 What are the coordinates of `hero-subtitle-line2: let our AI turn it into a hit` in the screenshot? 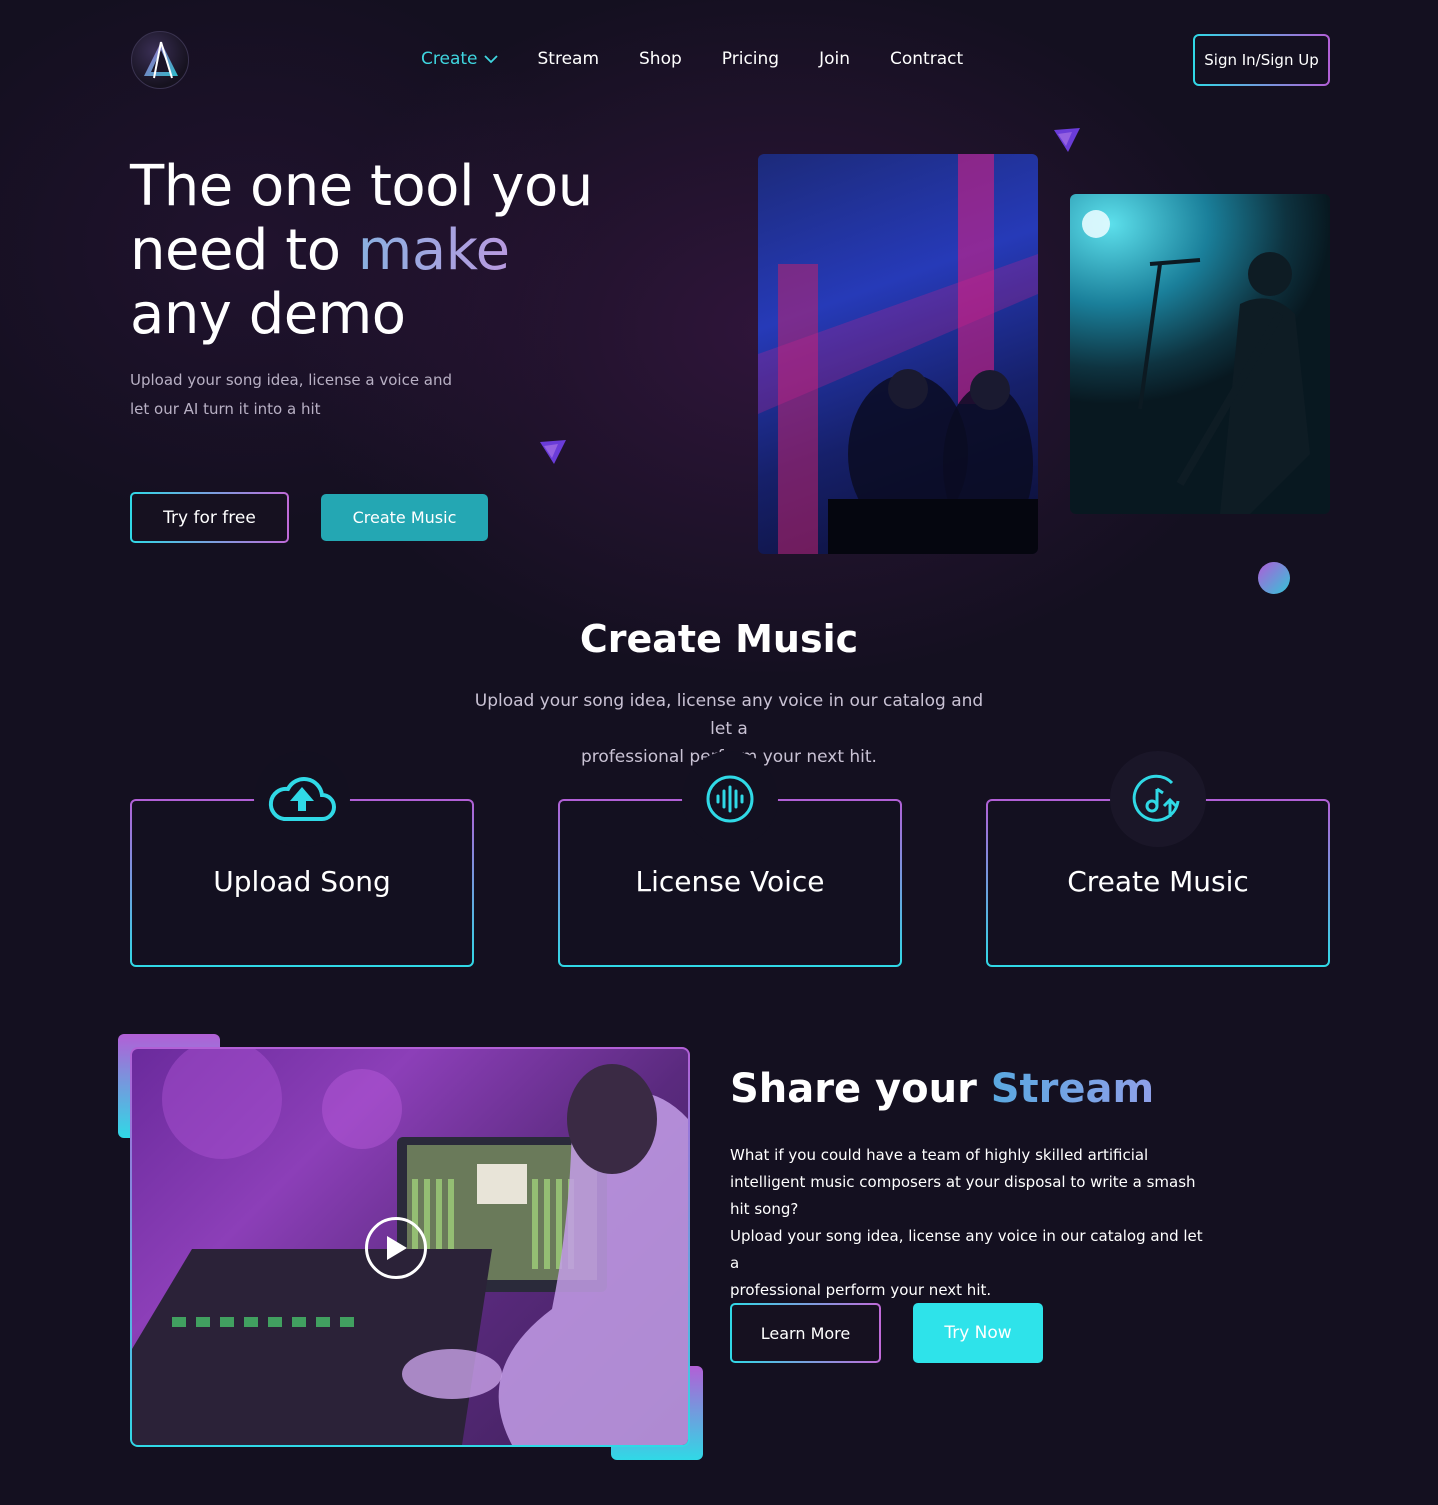 It's located at (225, 409).